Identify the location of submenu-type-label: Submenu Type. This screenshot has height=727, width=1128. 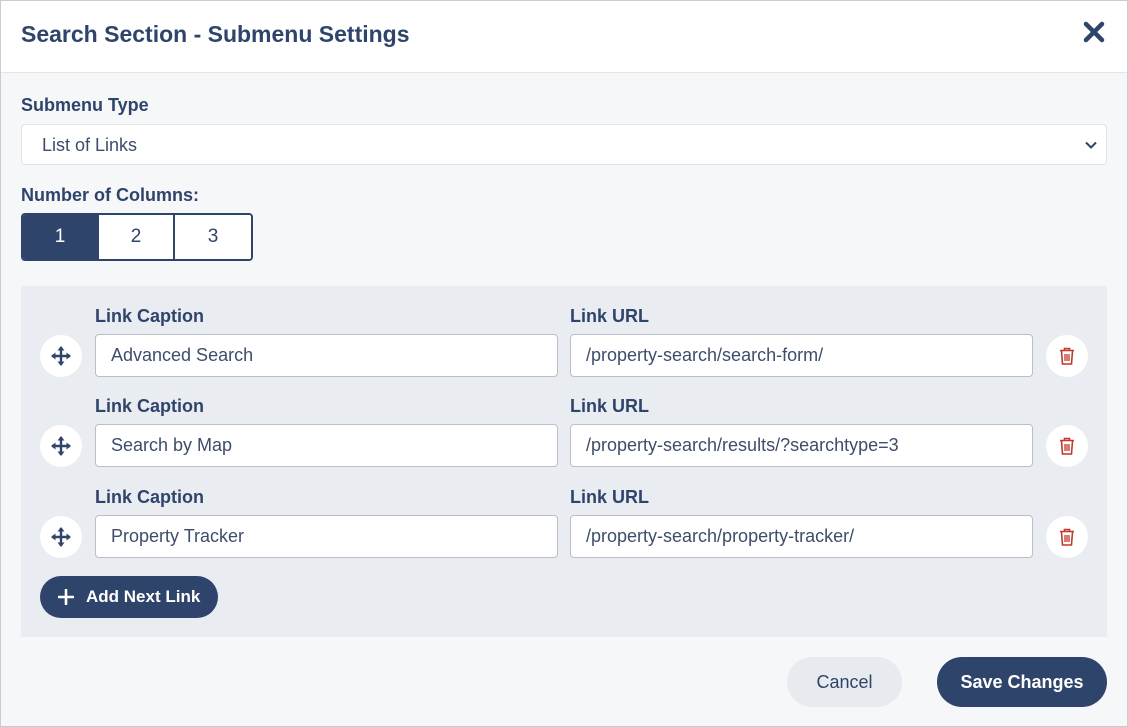
(85, 105).